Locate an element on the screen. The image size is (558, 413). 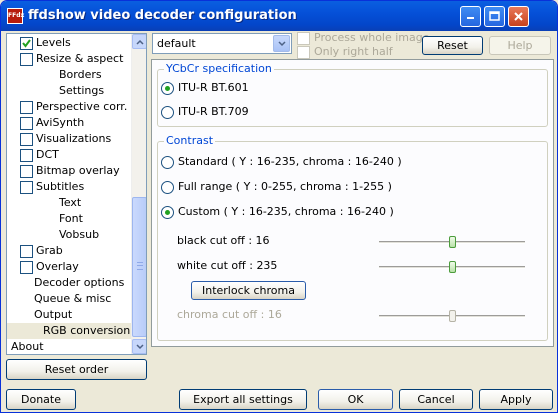
sidebar-item: Visualizations is located at coordinates (70, 139).